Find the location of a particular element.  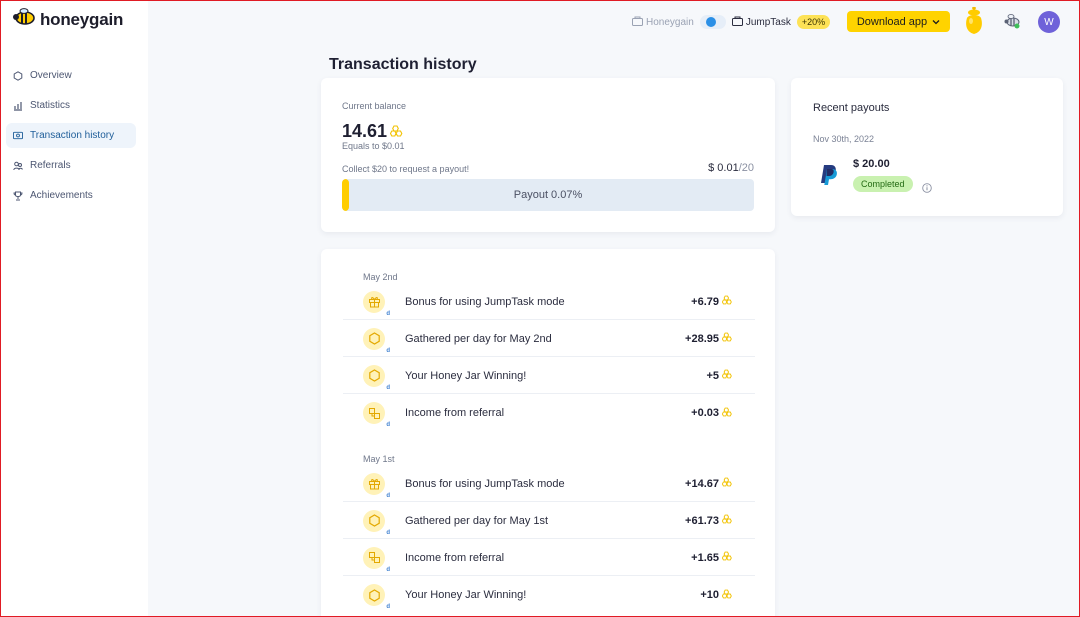

tx-amount-value: +6.79 is located at coordinates (705, 301).